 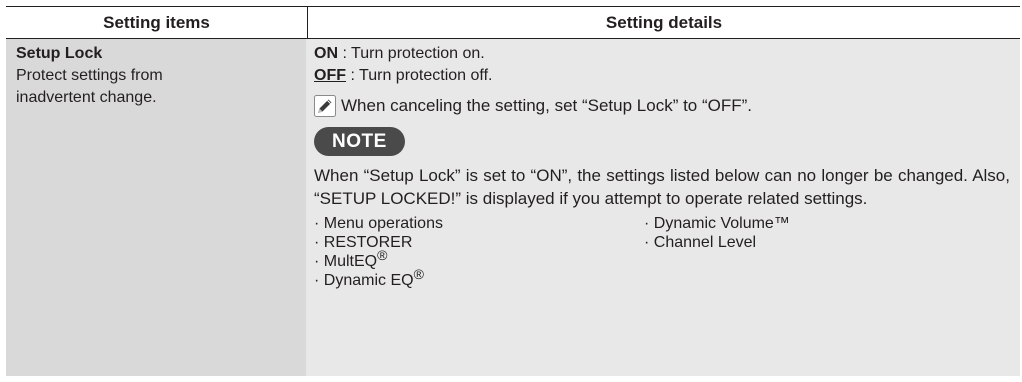 I want to click on note-badge: NOTE, so click(x=359, y=141).